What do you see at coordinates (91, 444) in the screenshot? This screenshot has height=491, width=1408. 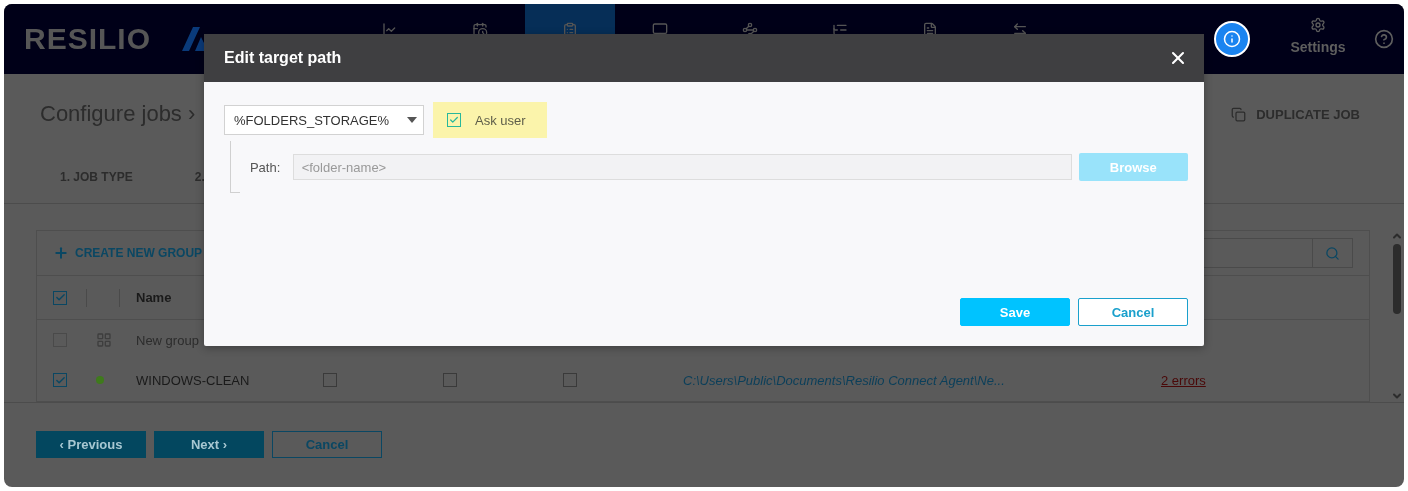 I see `wizard-button: ‹ Previous` at bounding box center [91, 444].